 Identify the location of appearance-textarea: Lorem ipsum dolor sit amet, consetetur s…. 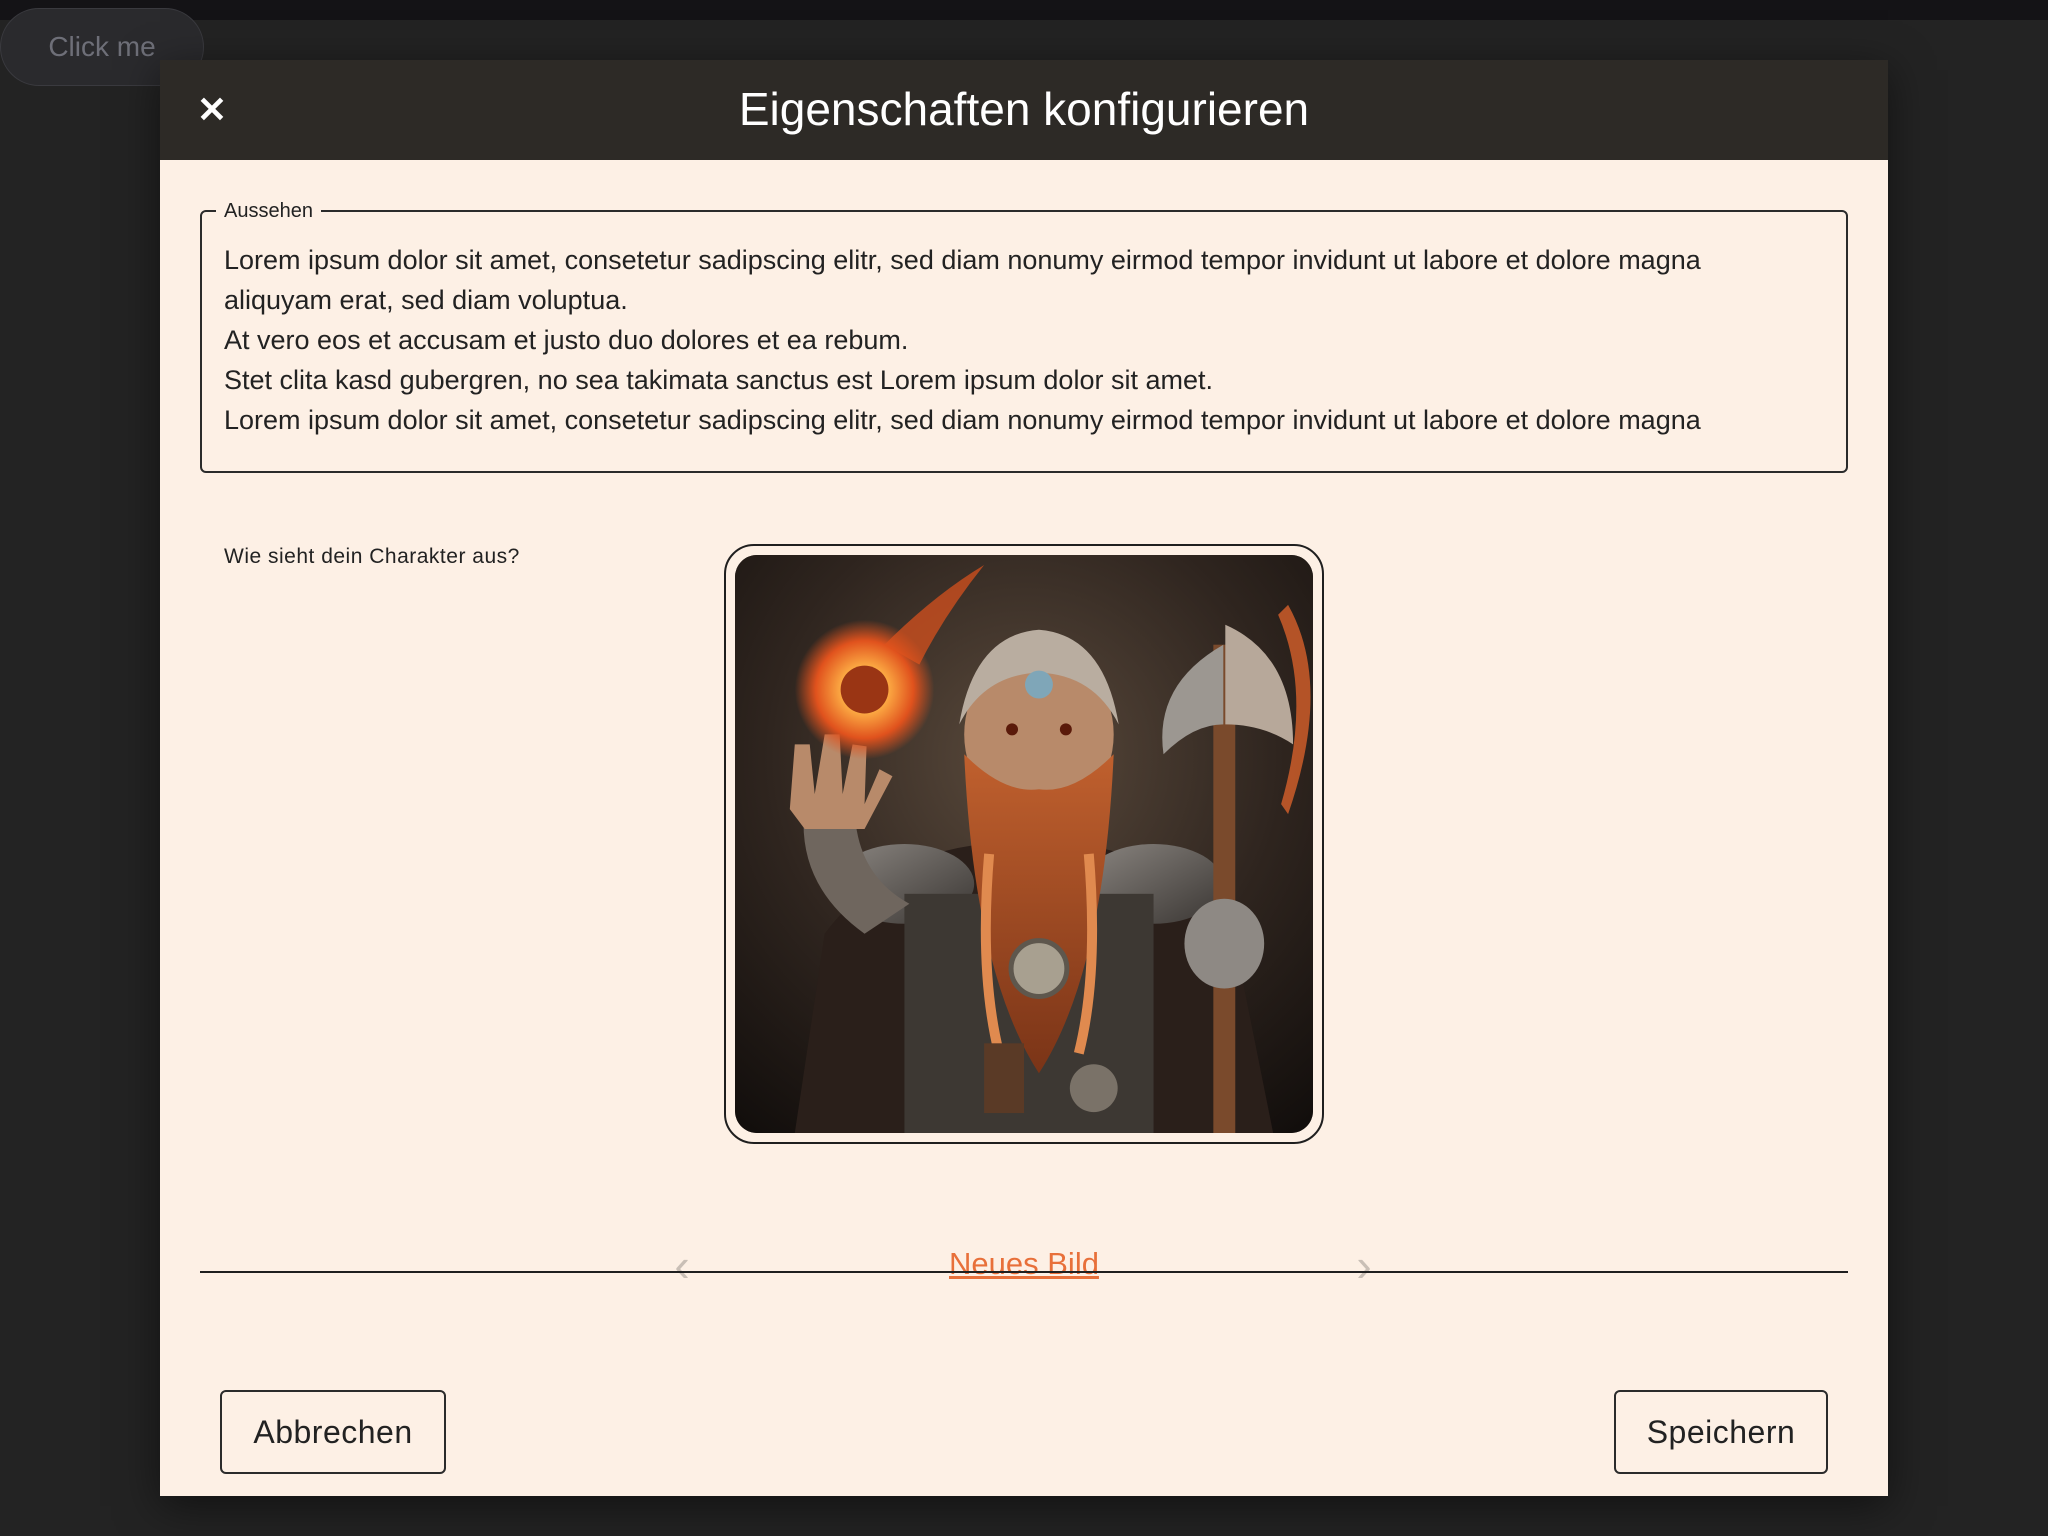
(1015, 345).